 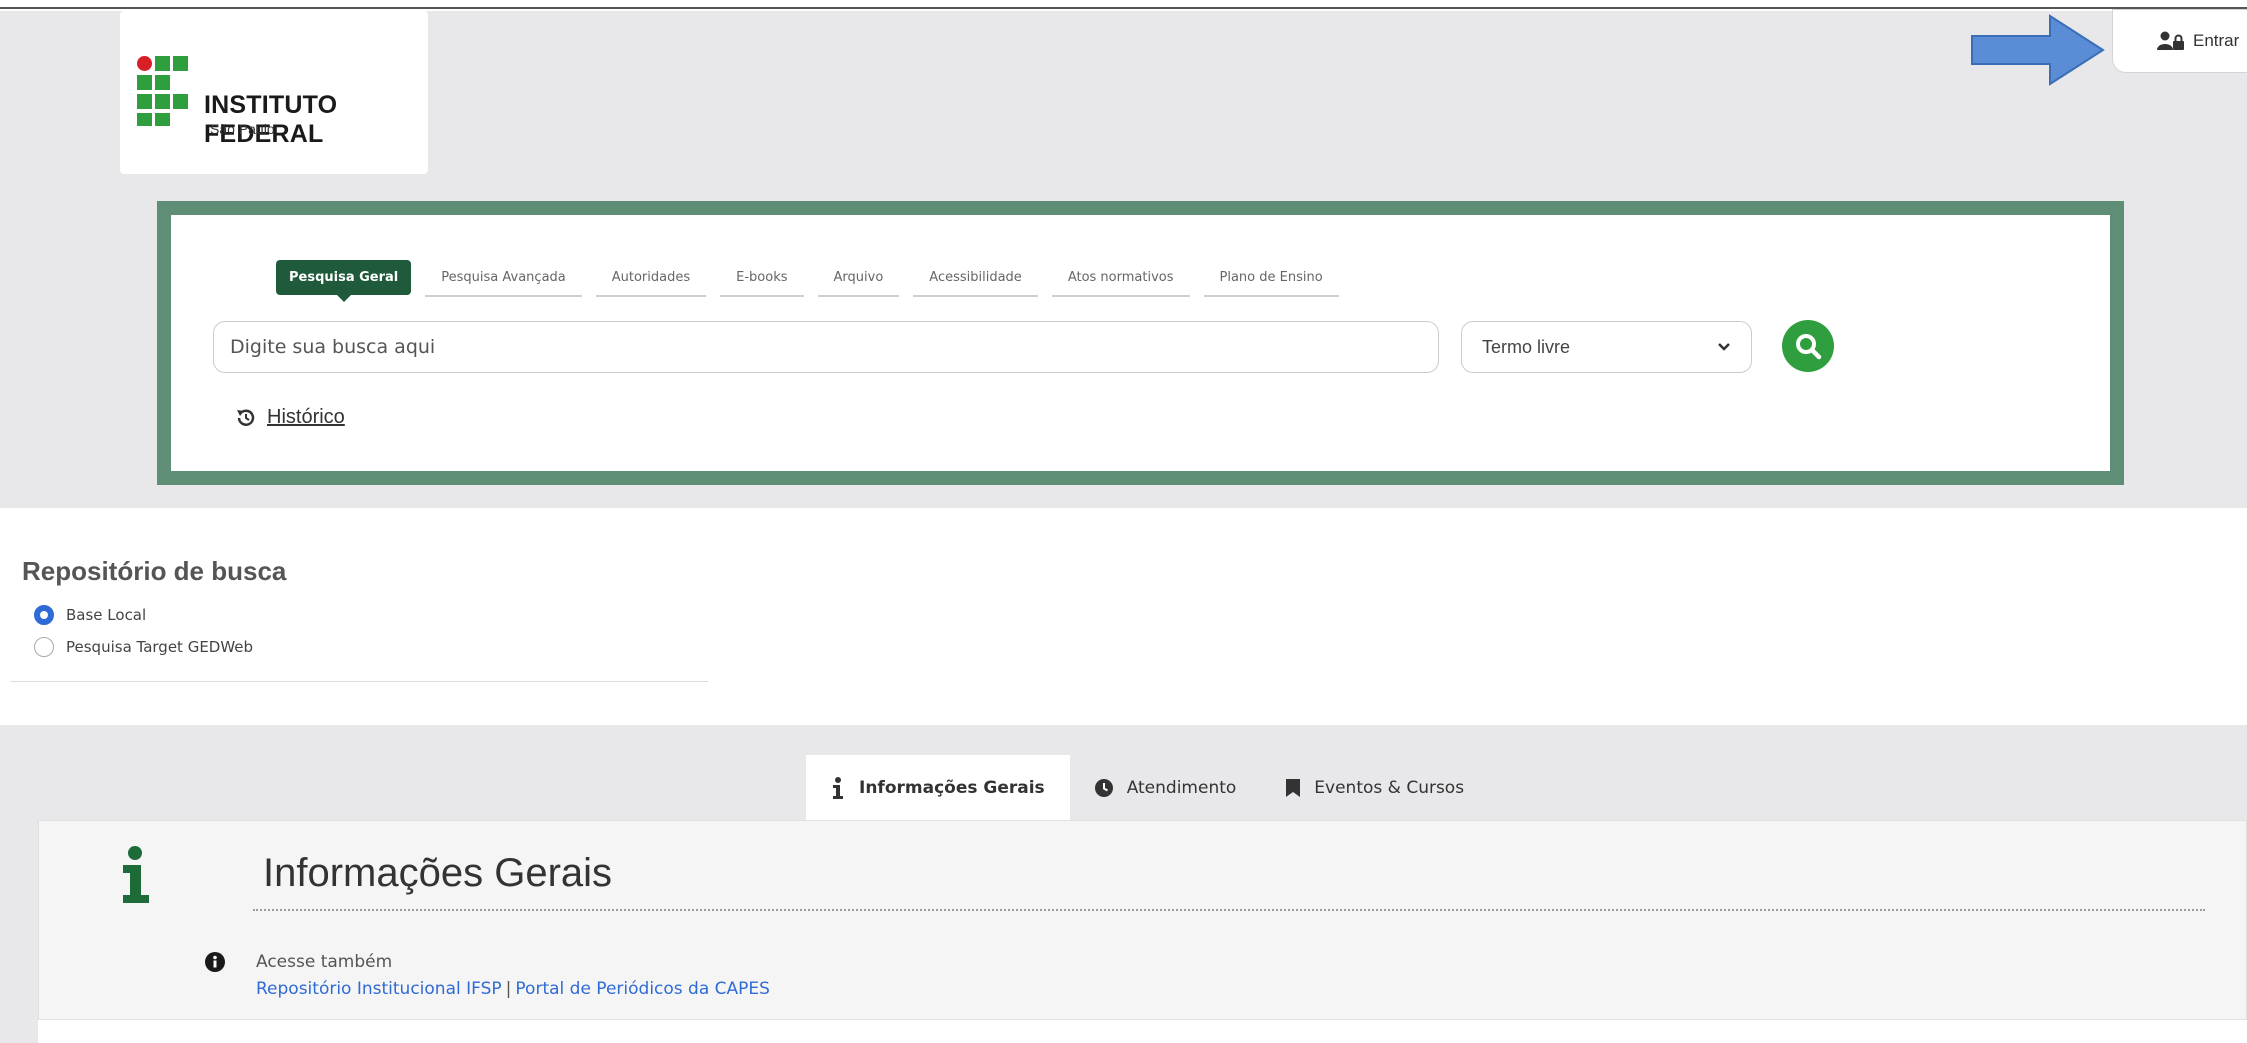 What do you see at coordinates (651, 278) in the screenshot?
I see `tab-autoridades: Autoridades` at bounding box center [651, 278].